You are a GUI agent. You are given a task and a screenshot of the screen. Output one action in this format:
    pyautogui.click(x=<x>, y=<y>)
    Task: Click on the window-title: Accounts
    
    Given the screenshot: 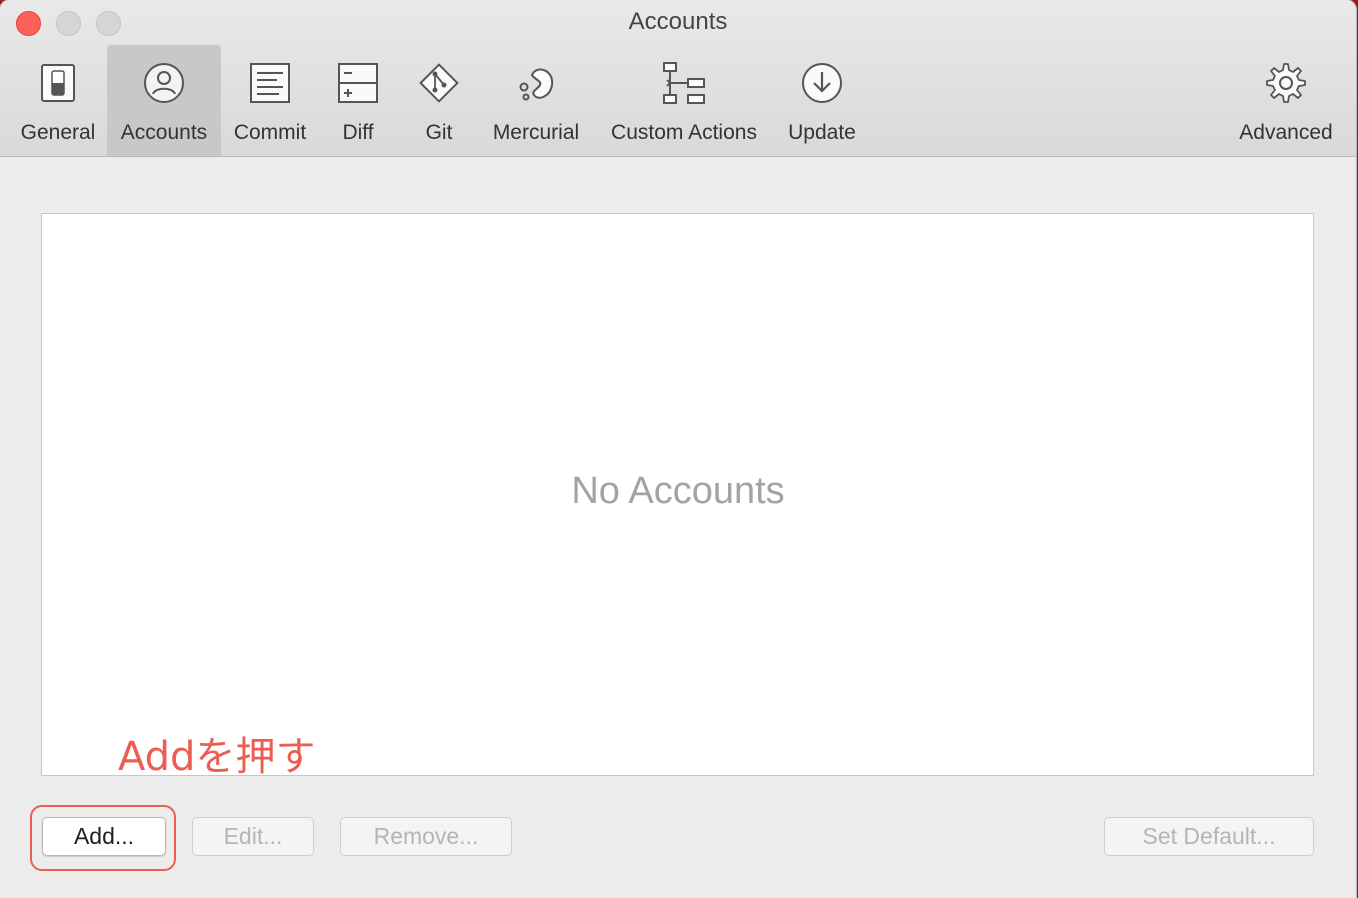 What is the action you would take?
    pyautogui.click(x=678, y=21)
    